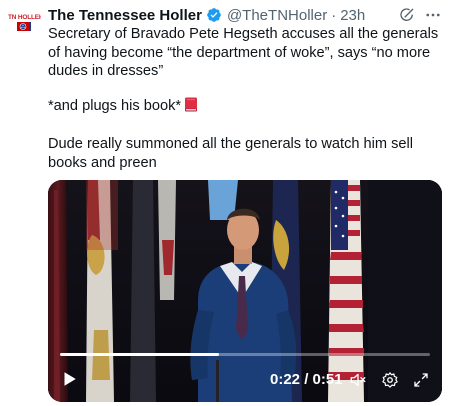 This screenshot has width=449, height=406. I want to click on tweet-text-paragraph-2: *and plugs his book*, so click(247, 106).